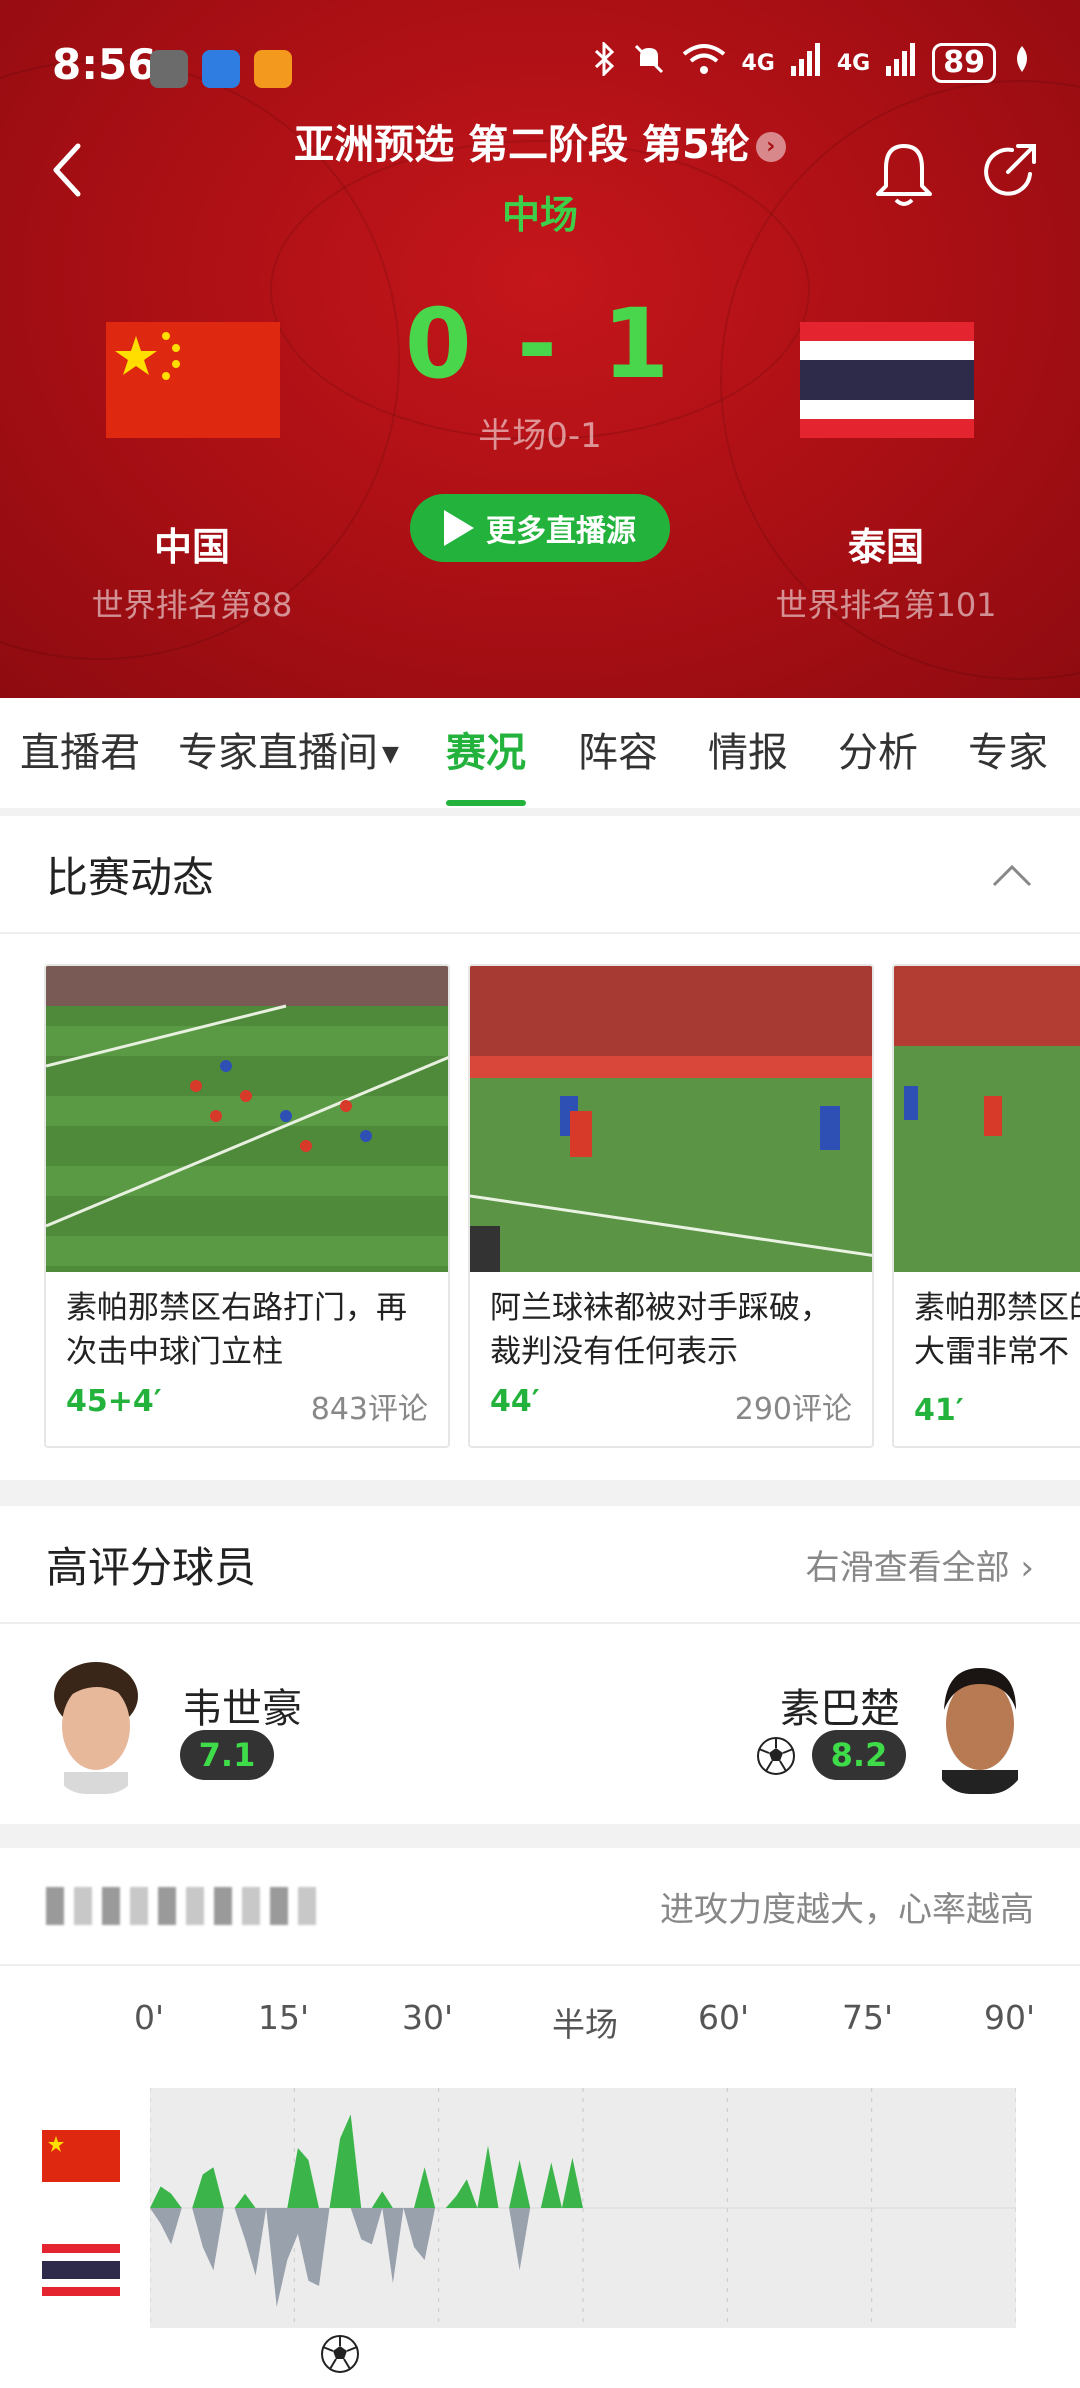  I want to click on event-minute: 45+4′, so click(114, 1401).